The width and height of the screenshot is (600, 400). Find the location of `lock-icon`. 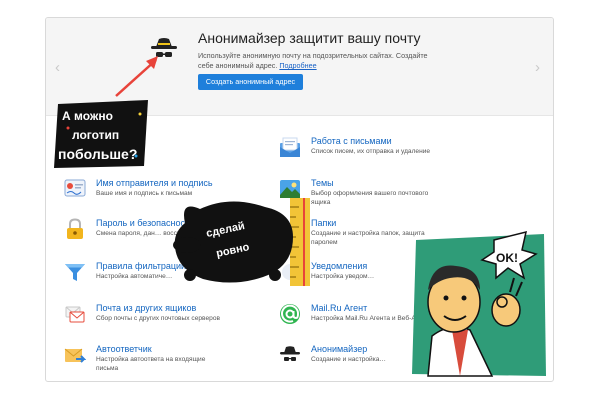

lock-icon is located at coordinates (75, 228).